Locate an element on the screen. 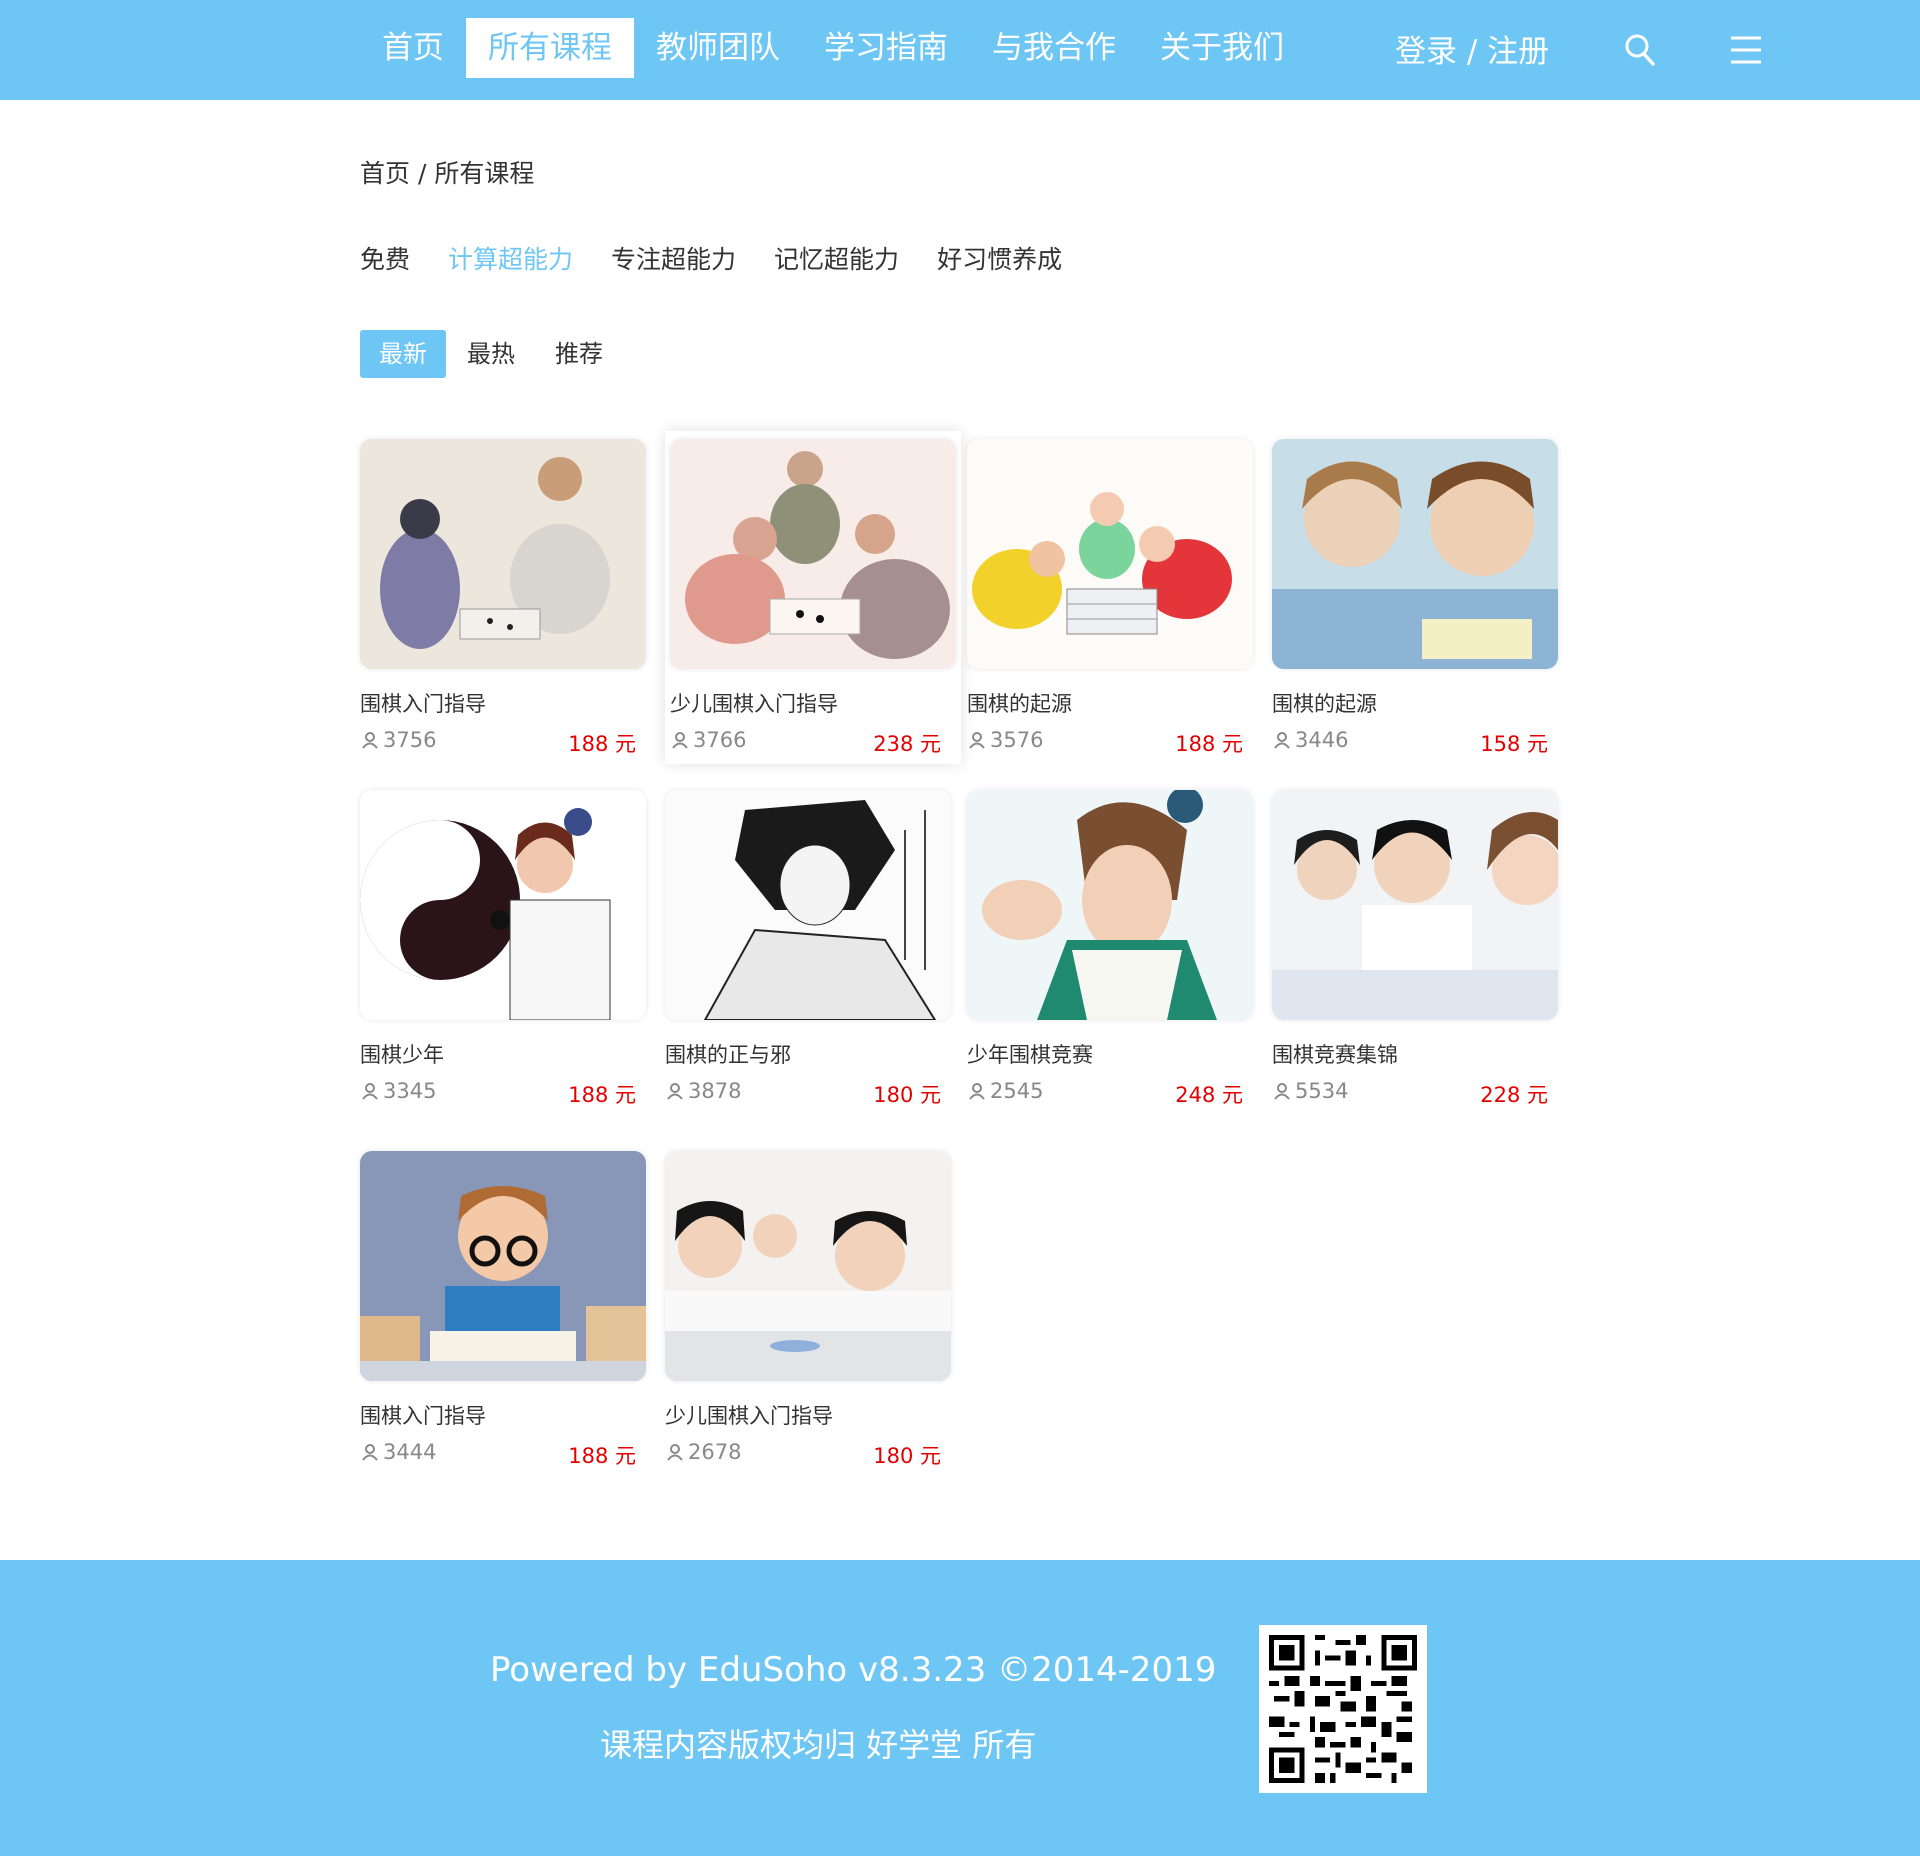 This screenshot has height=1856, width=1920. course-card: 少儿围棋入门指导 2678 180 元 is located at coordinates (808, 1309).